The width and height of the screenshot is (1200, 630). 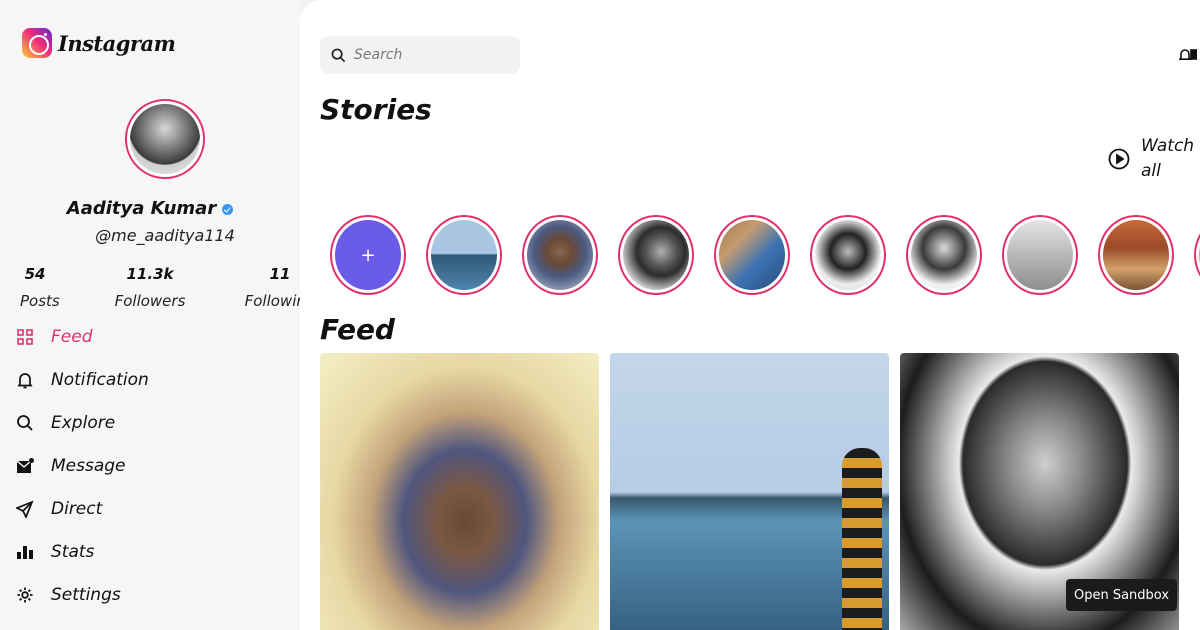 What do you see at coordinates (280, 274) in the screenshot?
I see `stat-value: 11` at bounding box center [280, 274].